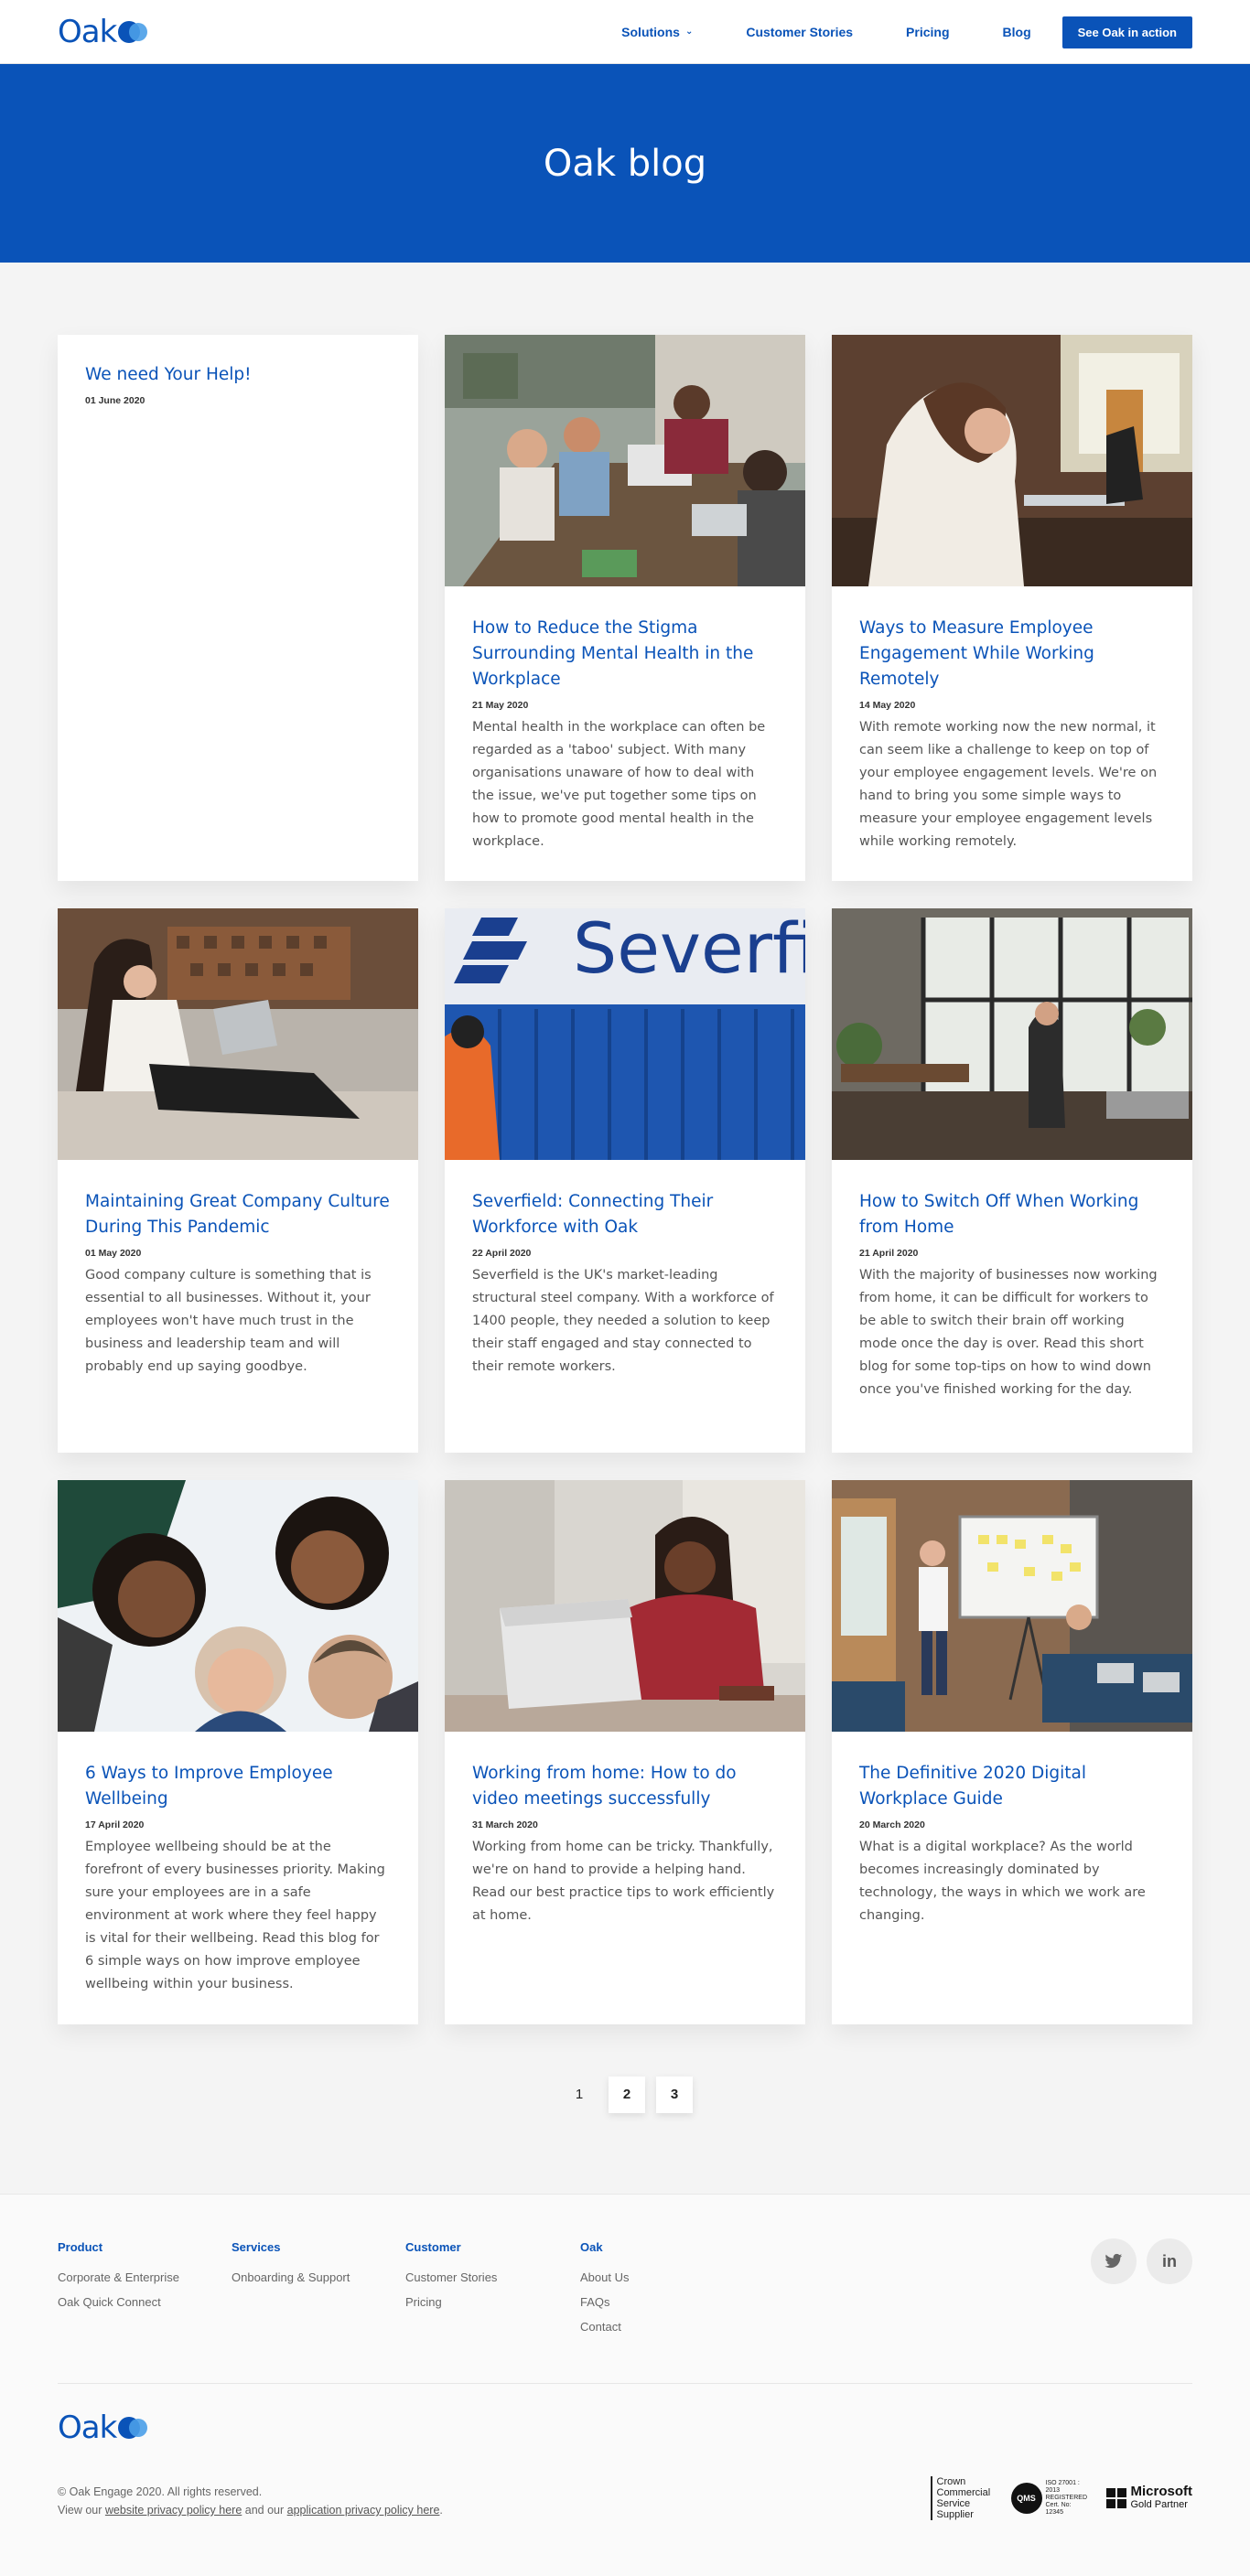  I want to click on page-title: Oak blog, so click(625, 163).